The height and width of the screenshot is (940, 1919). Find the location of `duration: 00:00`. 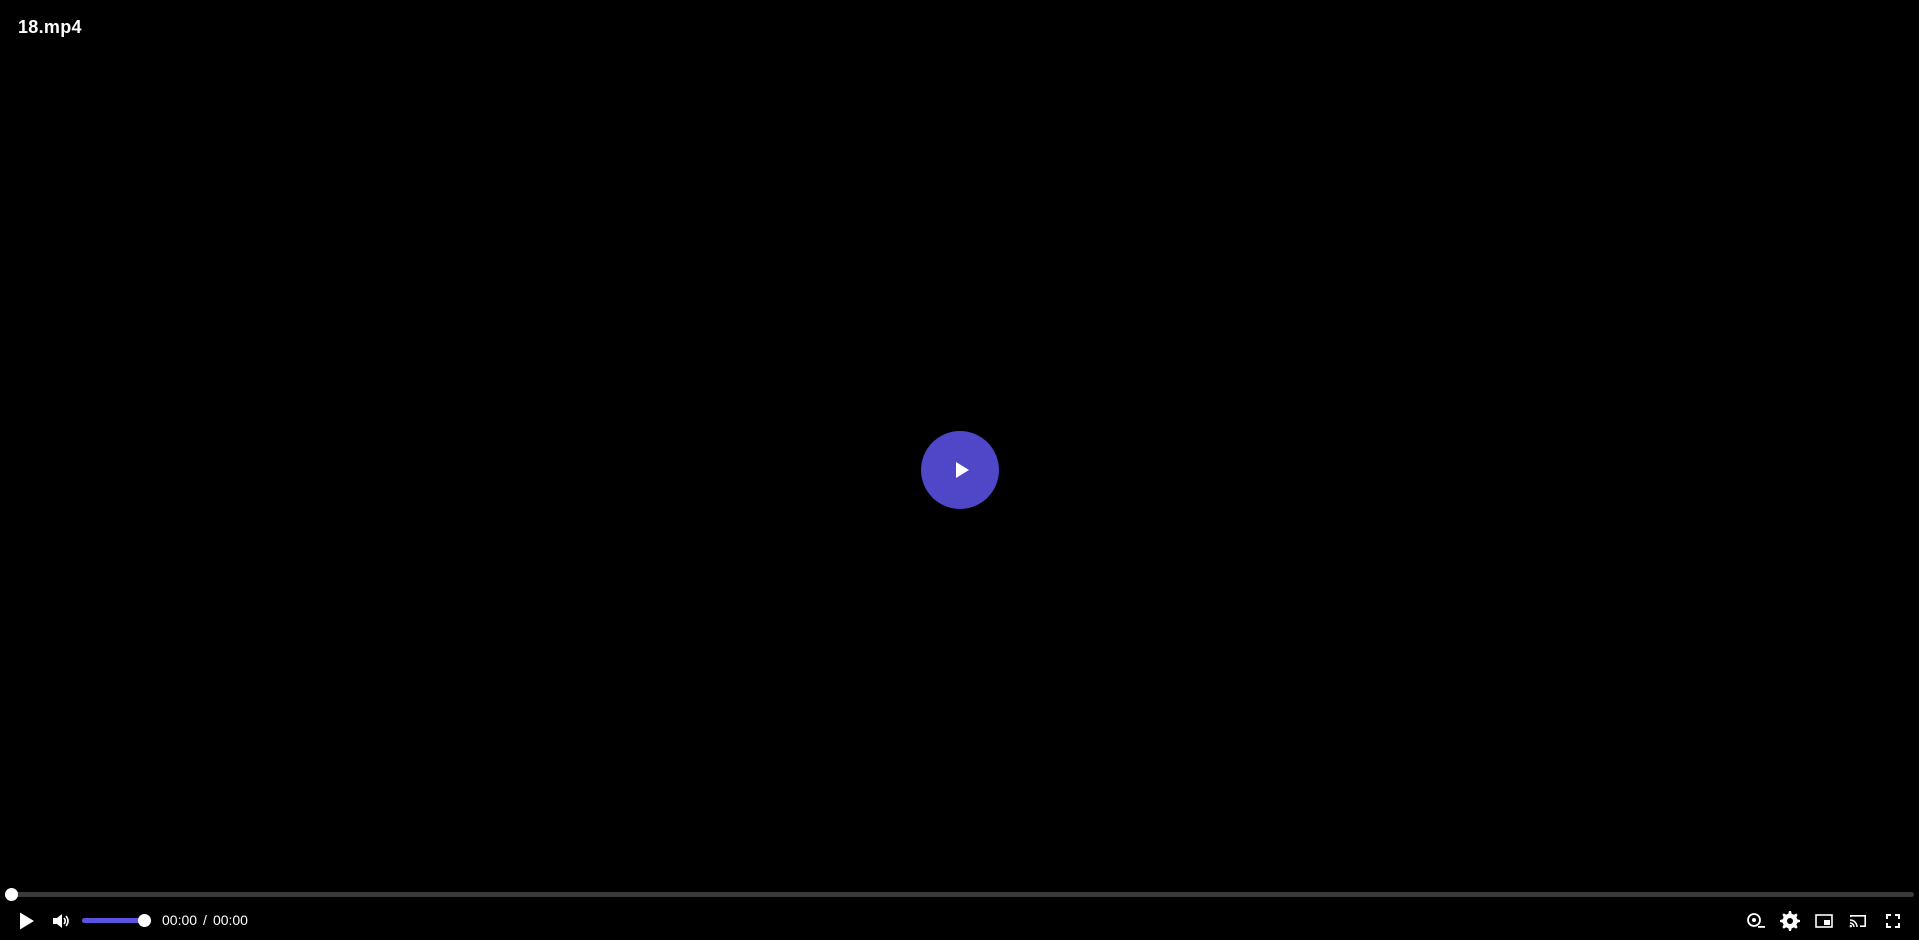

duration: 00:00 is located at coordinates (230, 920).